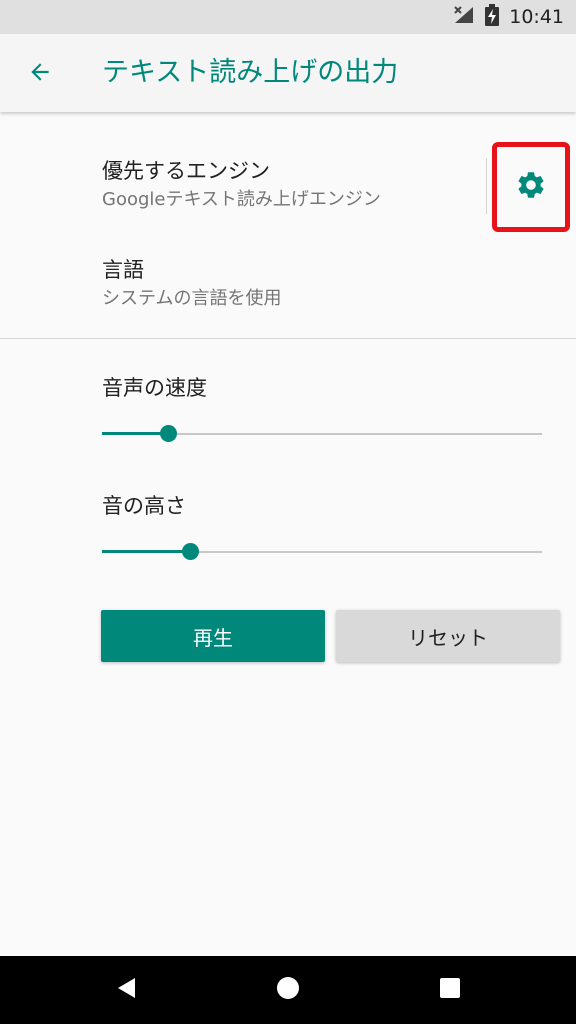 This screenshot has height=1024, width=576. What do you see at coordinates (213, 636) in the screenshot?
I see `play-button: 再生` at bounding box center [213, 636].